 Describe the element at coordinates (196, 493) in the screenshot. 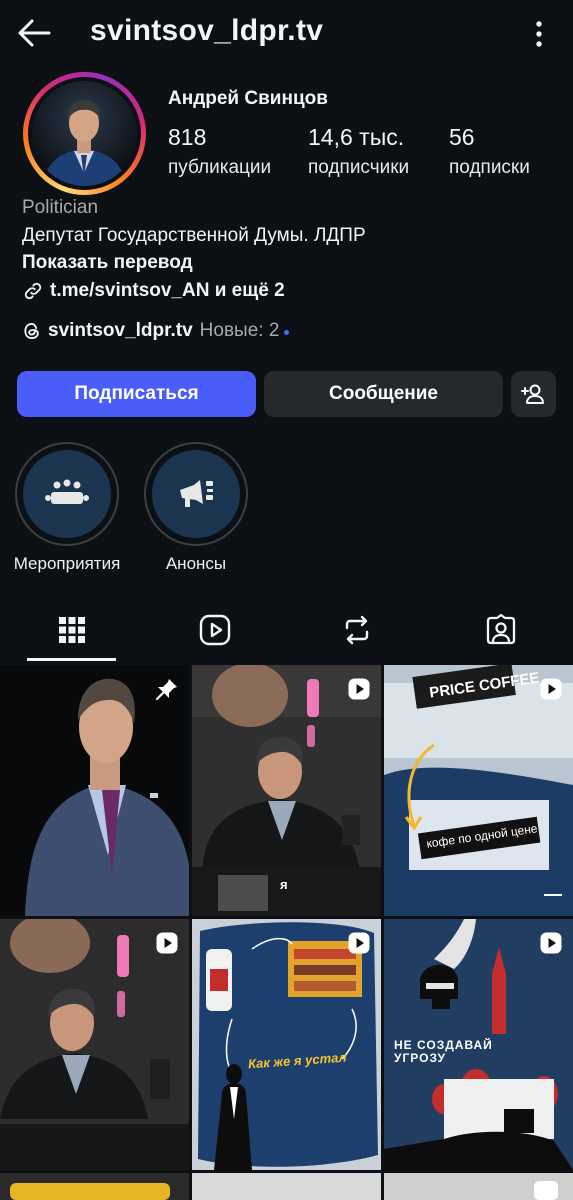

I see `megaphone-icon` at that location.